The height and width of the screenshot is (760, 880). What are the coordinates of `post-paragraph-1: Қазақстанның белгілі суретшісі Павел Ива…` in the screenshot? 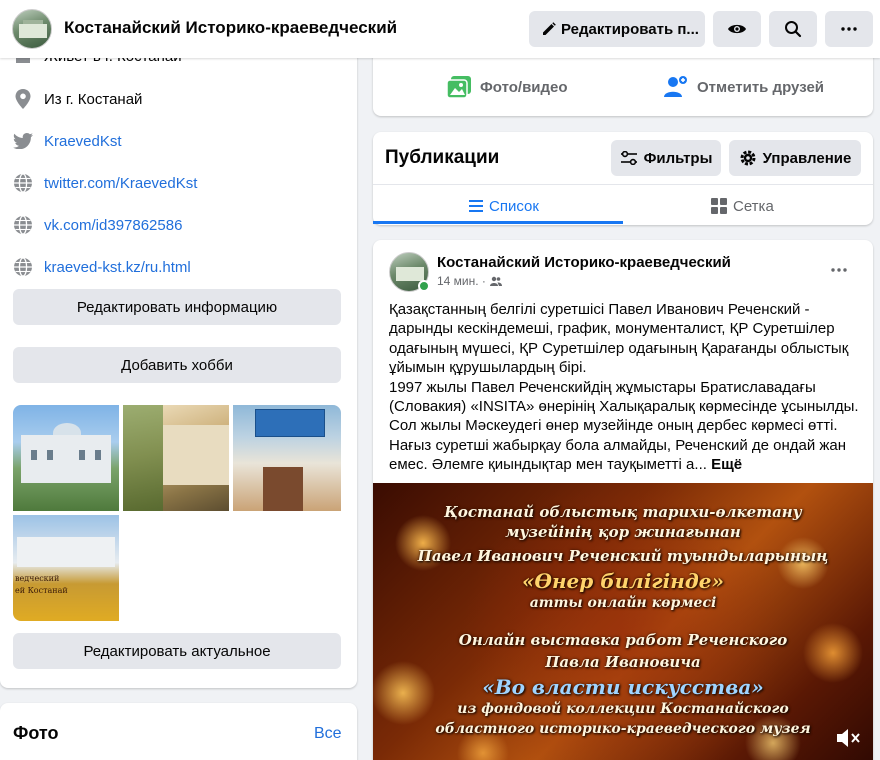 It's located at (619, 339).